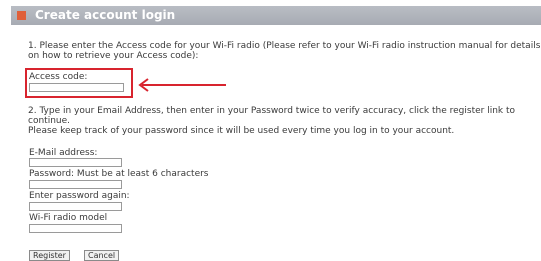  What do you see at coordinates (49, 121) in the screenshot?
I see `step2-instruction-line2: continue.` at bounding box center [49, 121].